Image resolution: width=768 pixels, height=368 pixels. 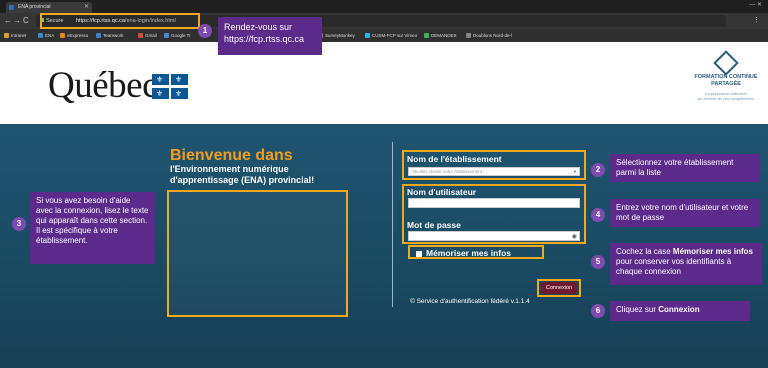 I want to click on fcp-title-2: PARTAGÉE, so click(x=726, y=84).